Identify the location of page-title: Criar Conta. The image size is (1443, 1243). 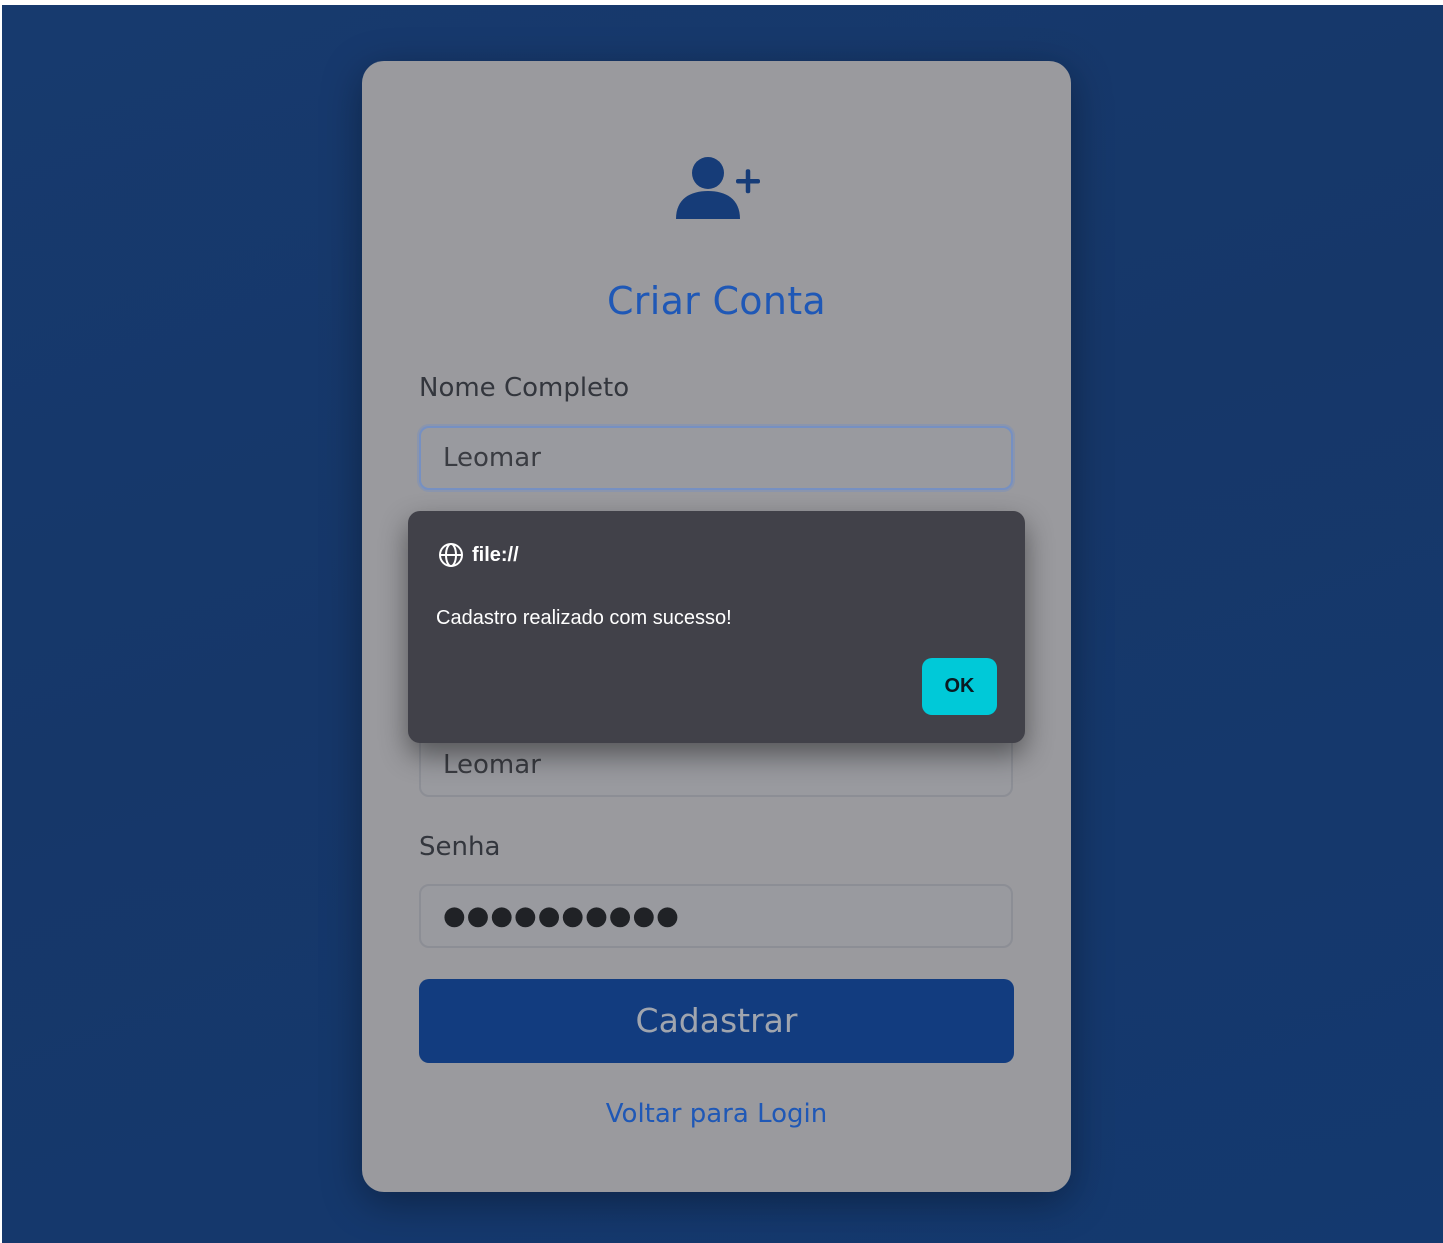
(716, 301).